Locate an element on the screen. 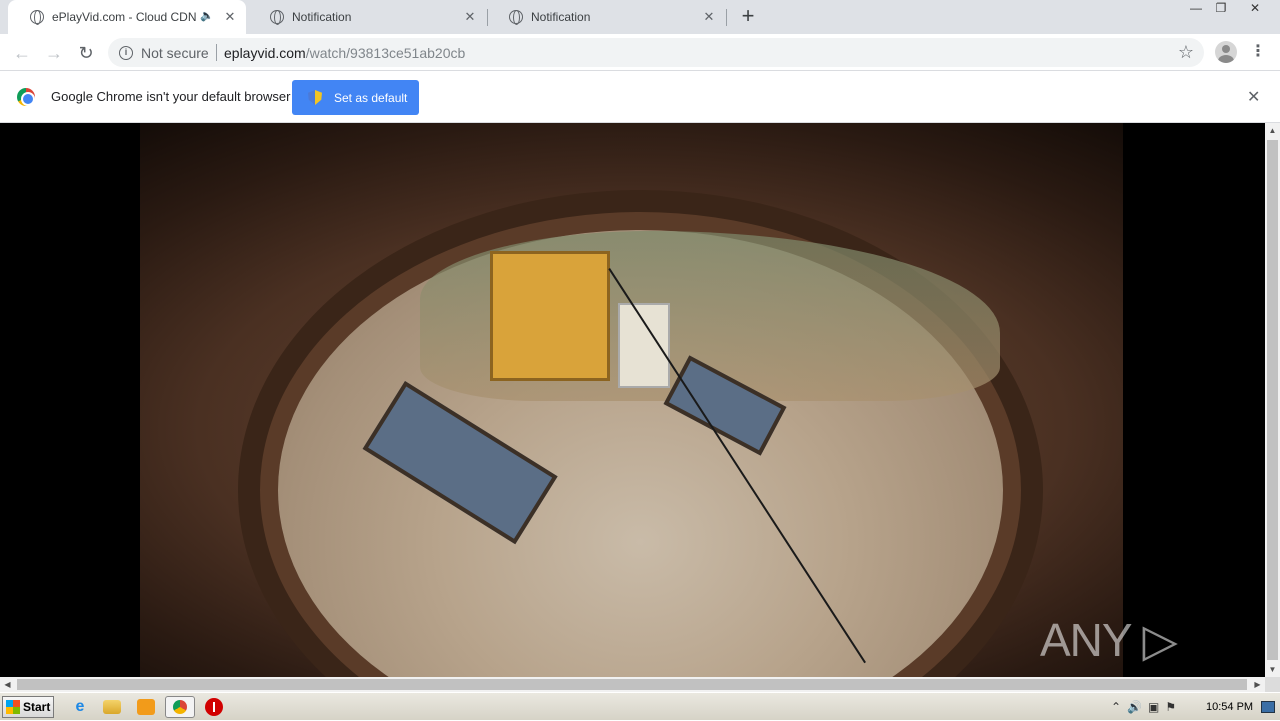  minimize-button: — is located at coordinates (1196, 9).